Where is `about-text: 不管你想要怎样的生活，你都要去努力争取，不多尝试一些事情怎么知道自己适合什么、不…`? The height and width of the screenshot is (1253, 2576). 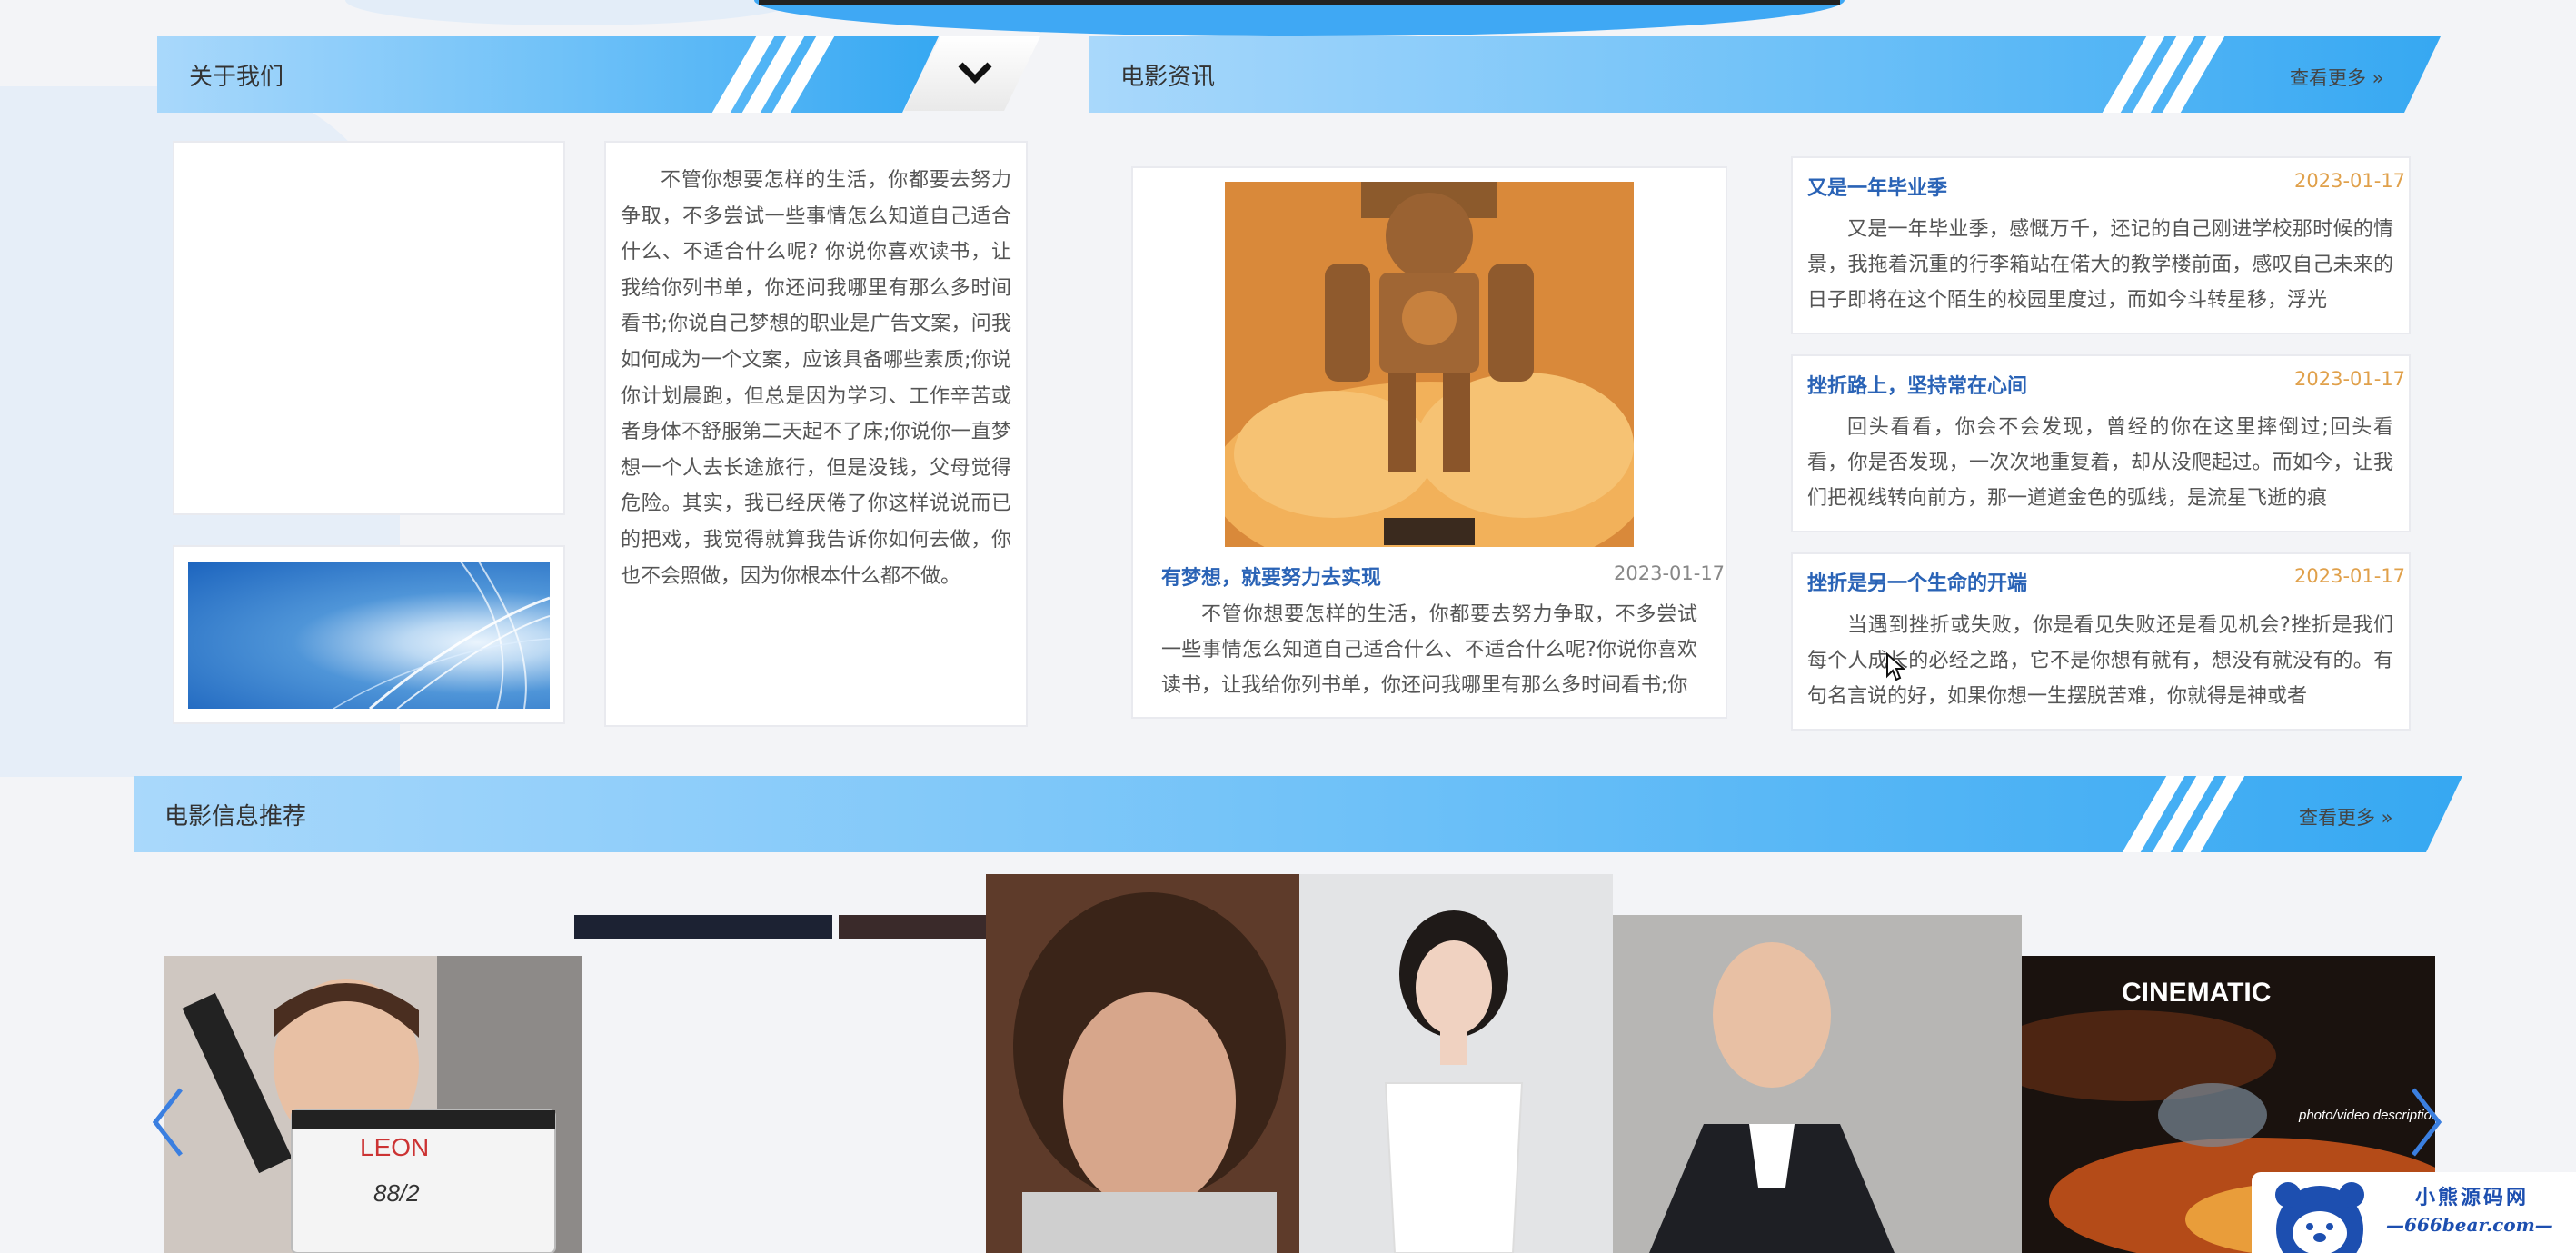
about-text: 不管你想要怎样的生活，你都要去努力争取，不多尝试一些事情怎么知道自己适合什么、不… is located at coordinates (816, 378).